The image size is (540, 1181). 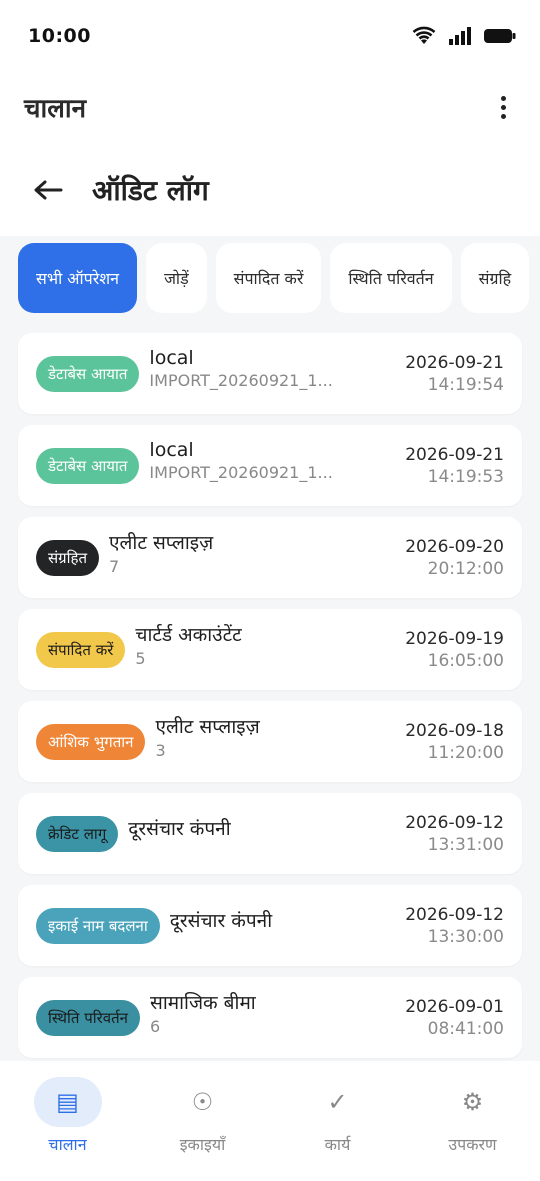 What do you see at coordinates (454, 546) in the screenshot?
I see `entry-date: 2026-09-20` at bounding box center [454, 546].